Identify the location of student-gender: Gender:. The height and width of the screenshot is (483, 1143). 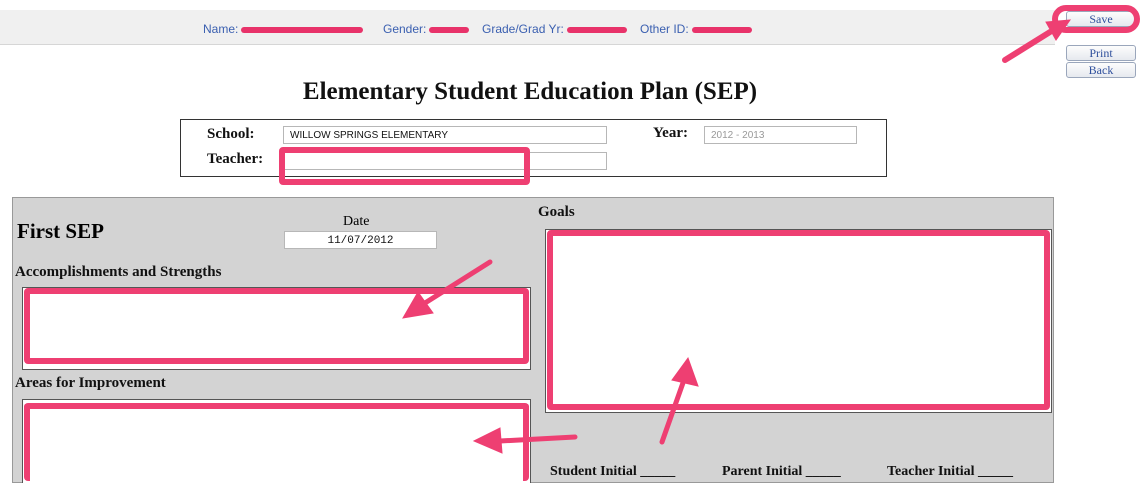
(426, 29).